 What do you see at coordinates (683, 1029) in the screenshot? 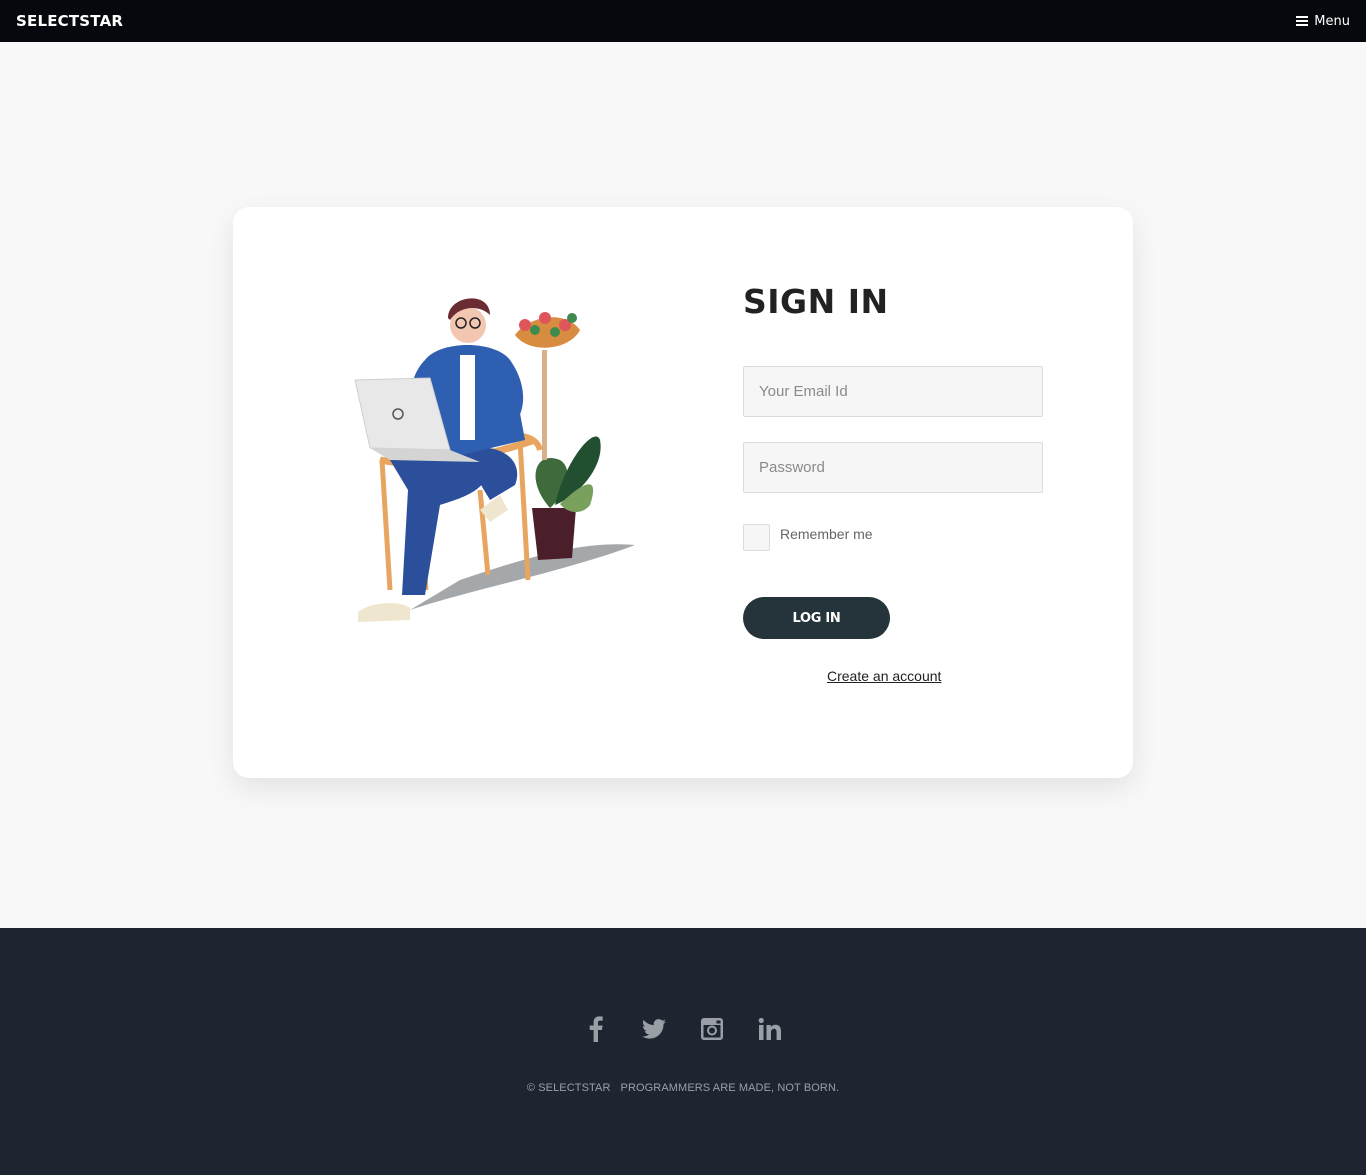
I see `social-links` at bounding box center [683, 1029].